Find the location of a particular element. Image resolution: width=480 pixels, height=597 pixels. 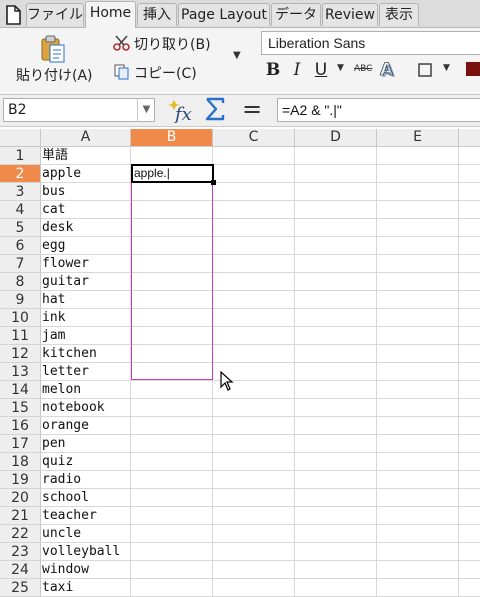

cell-a15: notebook is located at coordinates (86, 408).